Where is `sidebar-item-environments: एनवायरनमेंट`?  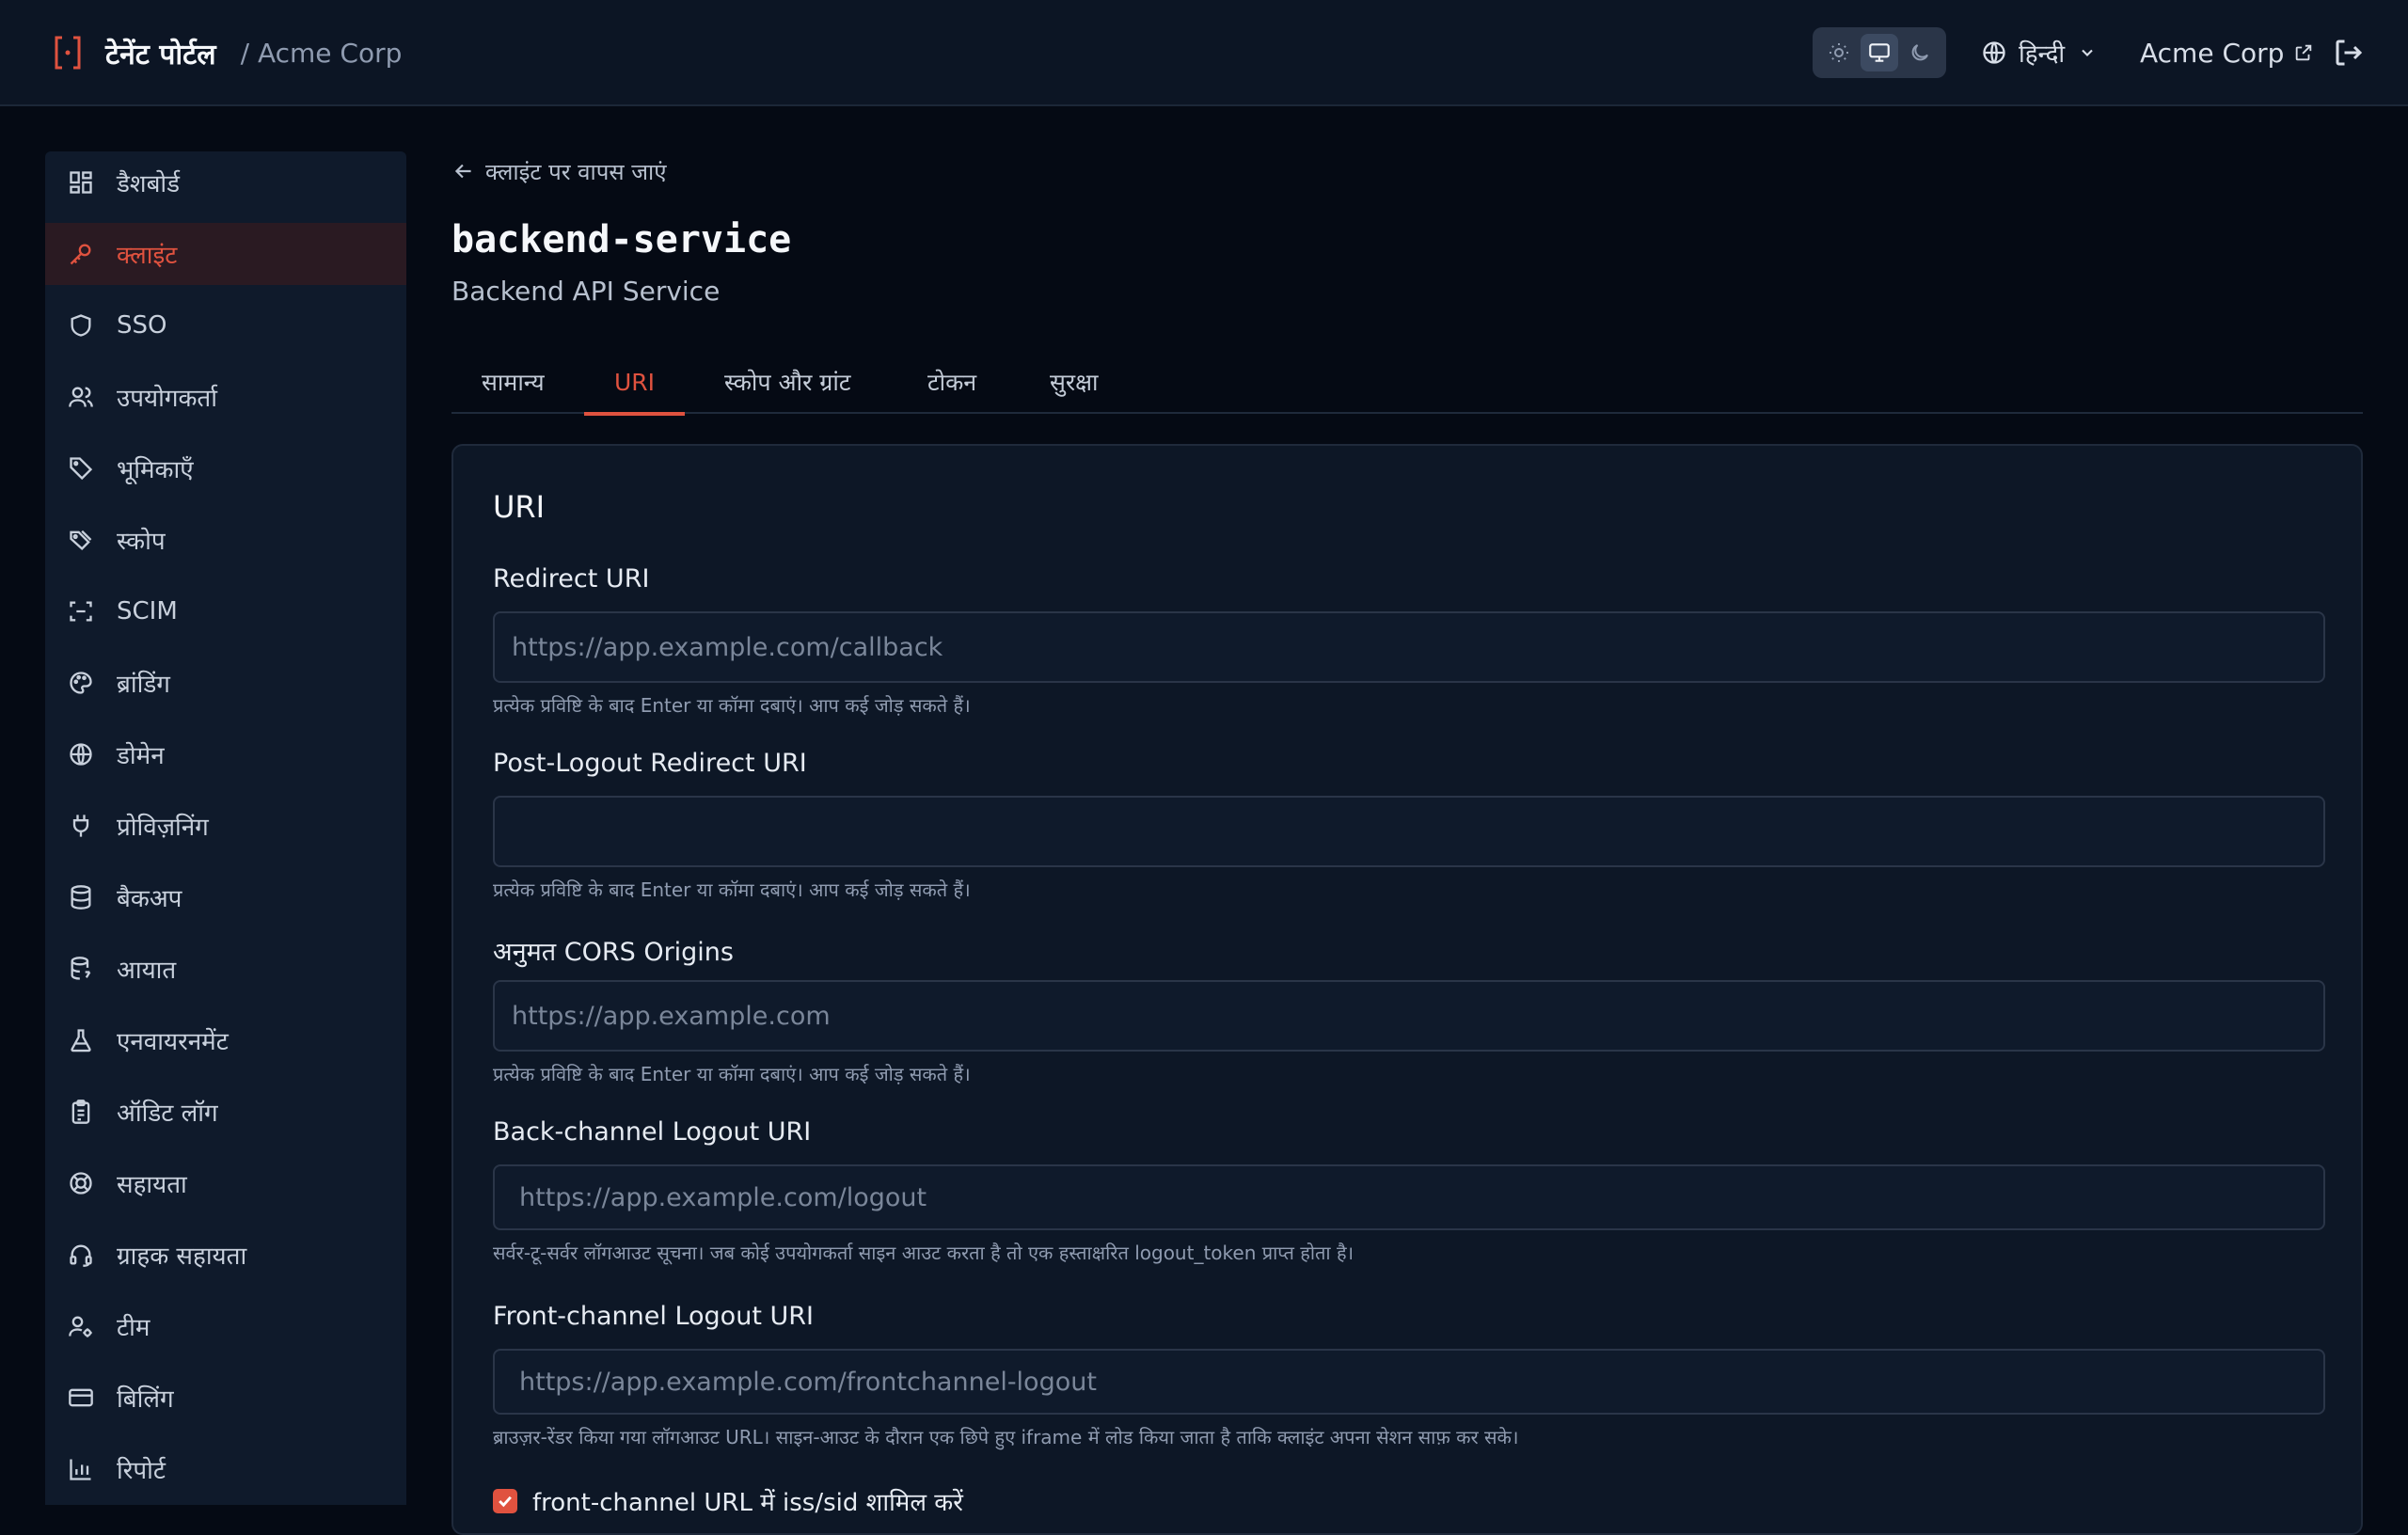
sidebar-item-environments: एनवायरनमेंट is located at coordinates (226, 1040).